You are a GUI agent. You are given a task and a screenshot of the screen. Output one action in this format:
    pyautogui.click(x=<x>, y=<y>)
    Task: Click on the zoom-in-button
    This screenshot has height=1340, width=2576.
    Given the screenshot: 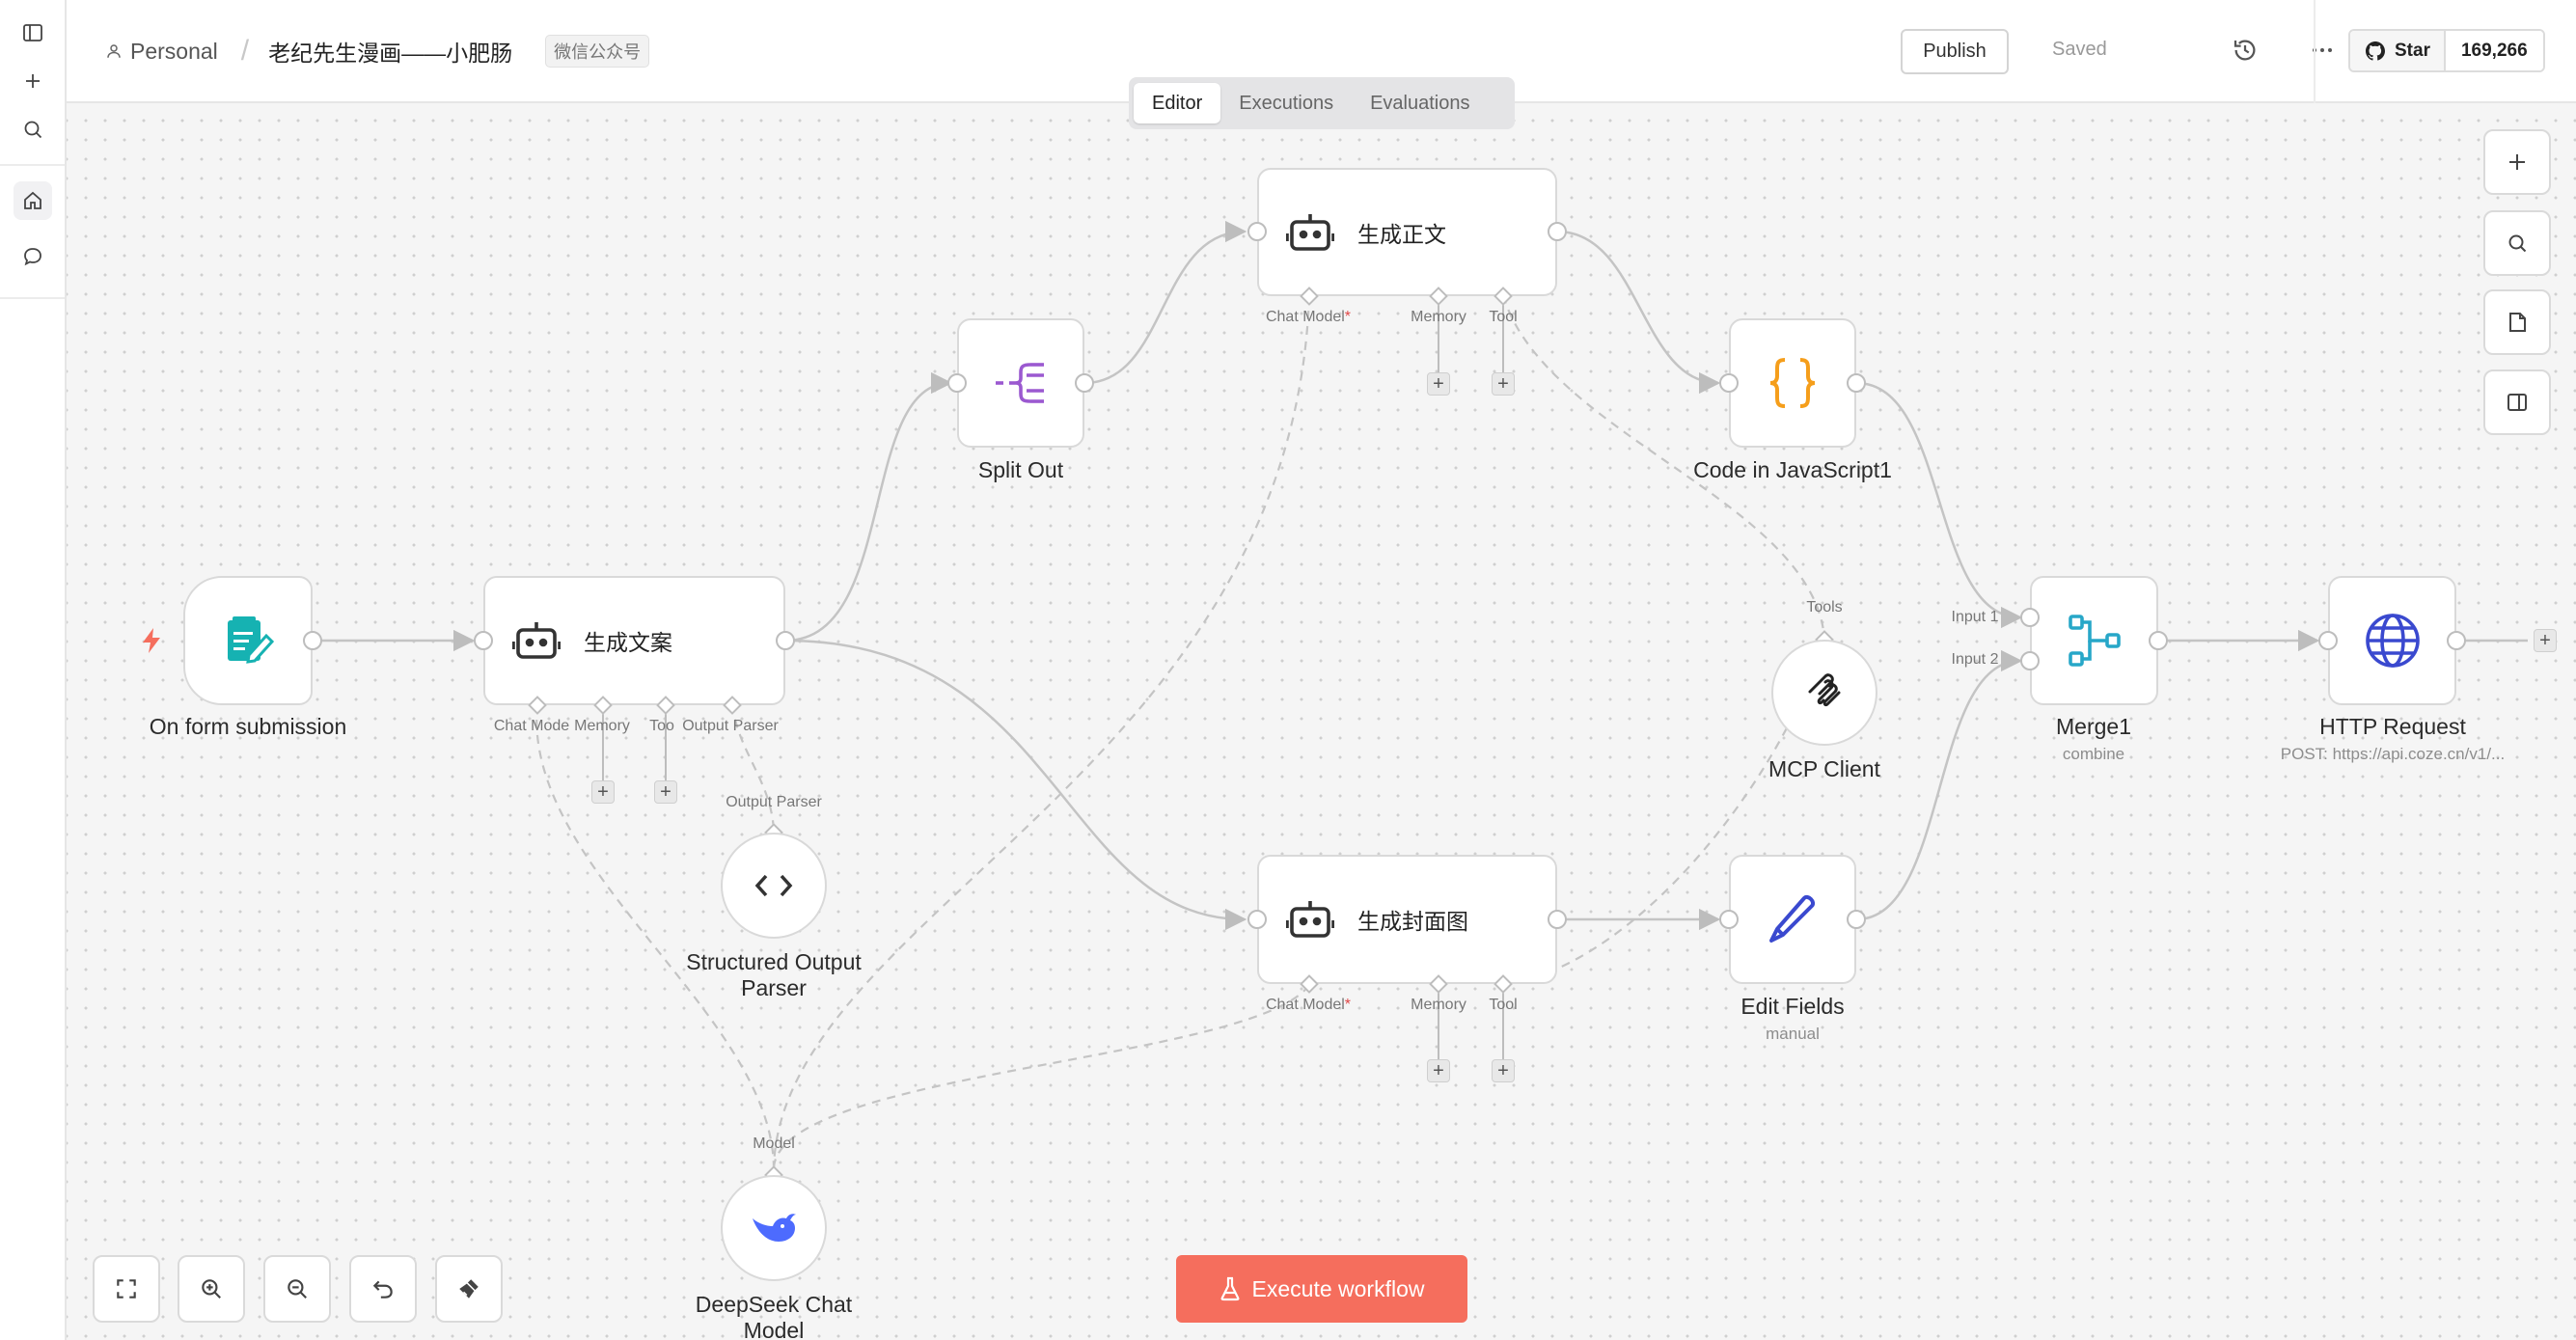 What is the action you would take?
    pyautogui.click(x=212, y=1289)
    